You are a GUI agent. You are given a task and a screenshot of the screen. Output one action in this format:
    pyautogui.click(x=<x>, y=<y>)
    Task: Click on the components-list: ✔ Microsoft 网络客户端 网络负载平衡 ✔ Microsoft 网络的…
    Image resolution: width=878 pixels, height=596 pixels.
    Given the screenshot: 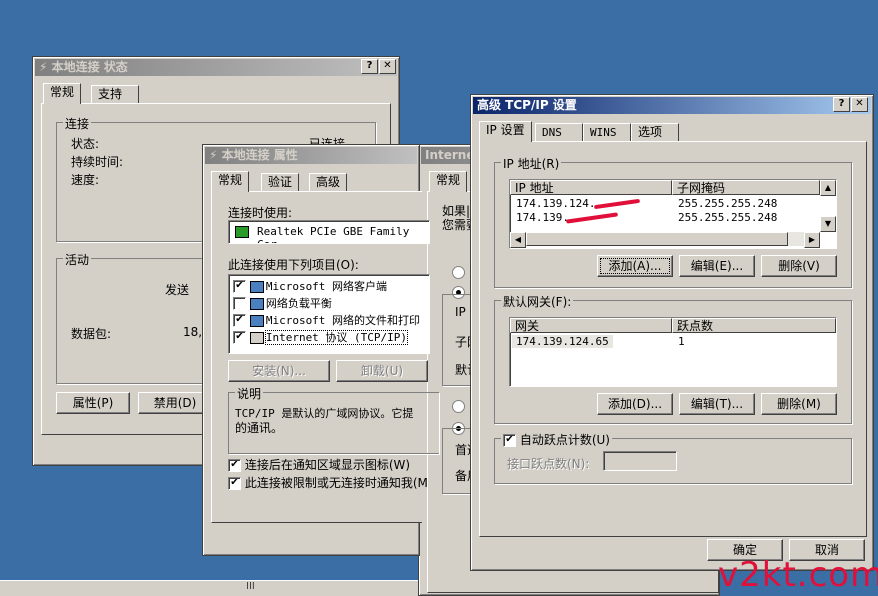 What is the action you would take?
    pyautogui.click(x=329, y=314)
    